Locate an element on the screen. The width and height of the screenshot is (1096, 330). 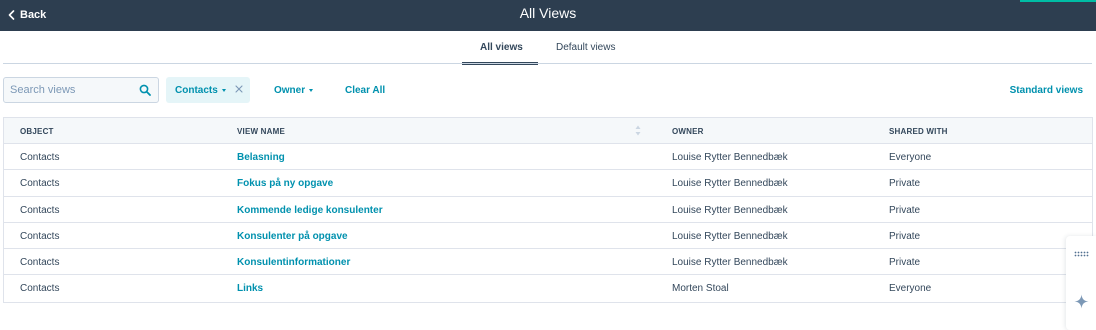
sort-icon is located at coordinates (638, 130).